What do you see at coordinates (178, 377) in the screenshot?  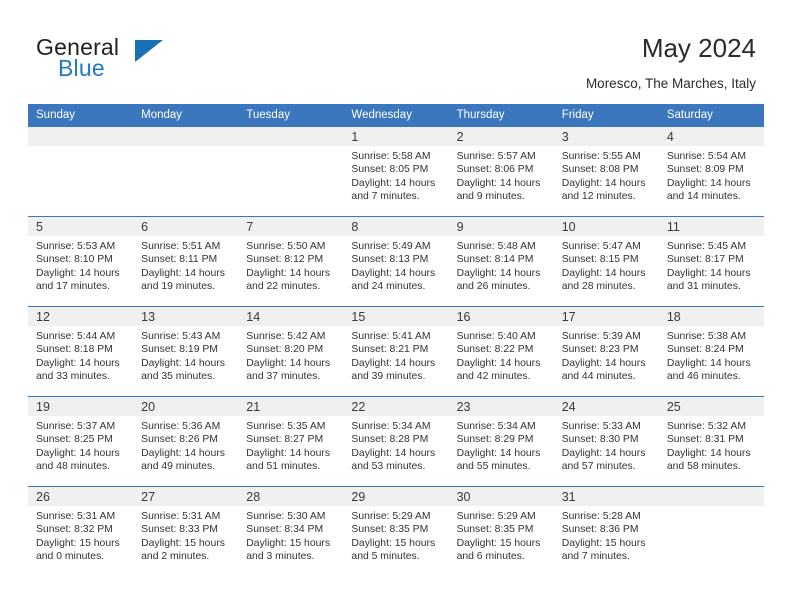 I see `daylight-text-line2: and 35 minutes.` at bounding box center [178, 377].